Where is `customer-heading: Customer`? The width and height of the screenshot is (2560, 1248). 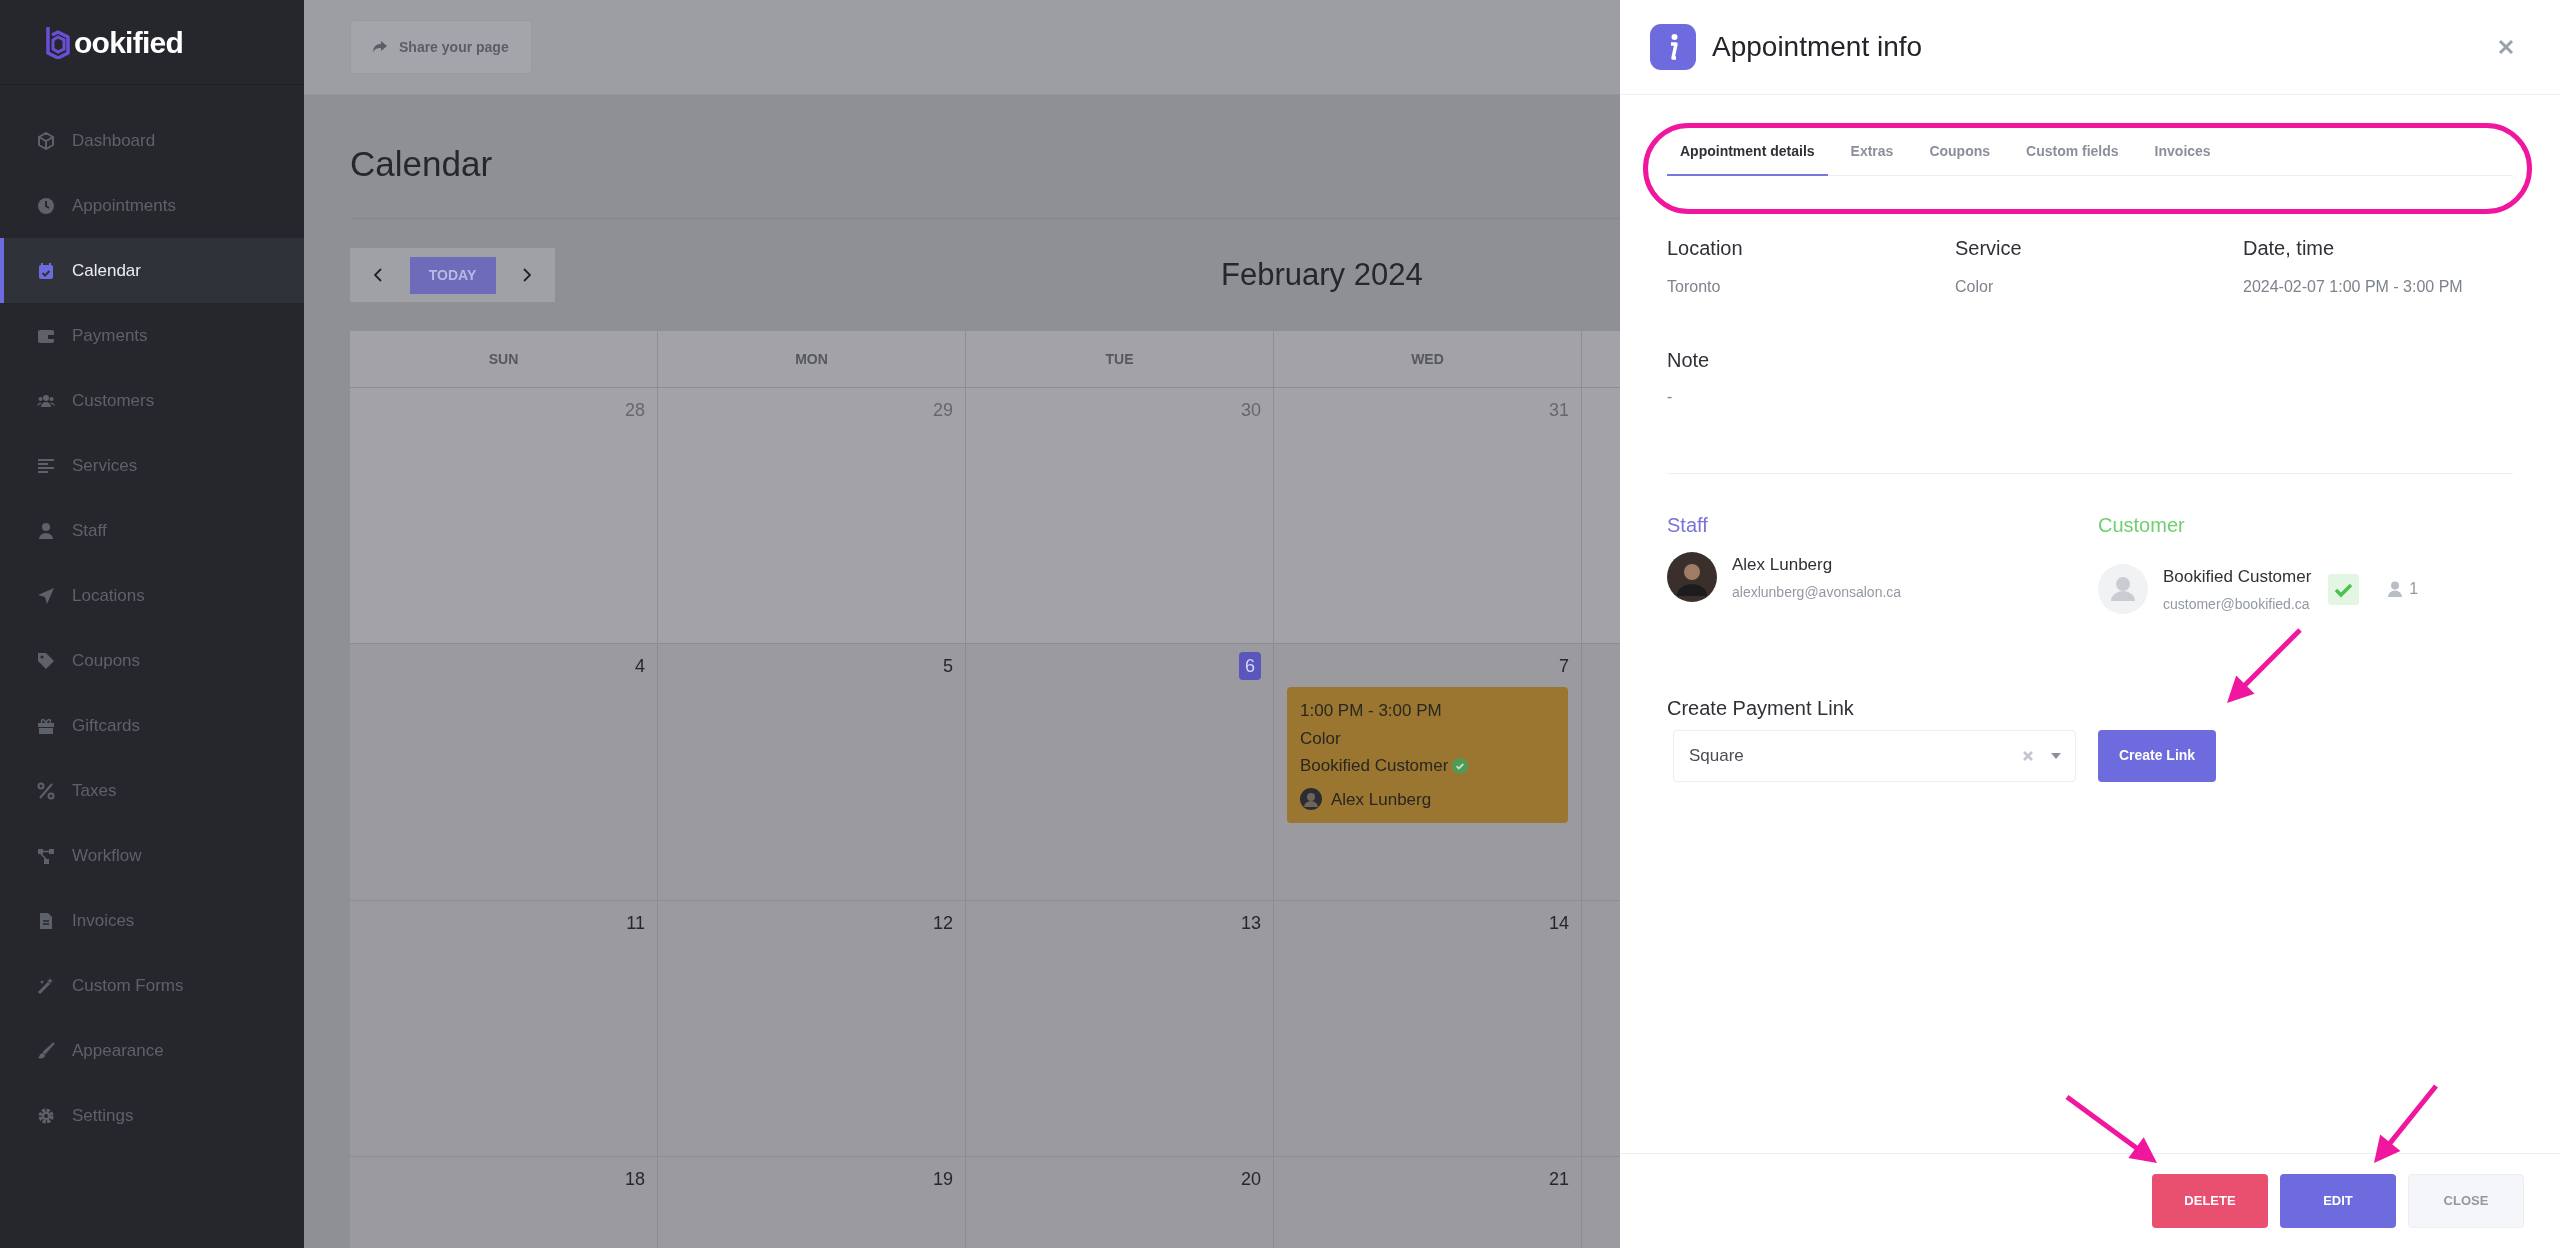
customer-heading: Customer is located at coordinates (2142, 525).